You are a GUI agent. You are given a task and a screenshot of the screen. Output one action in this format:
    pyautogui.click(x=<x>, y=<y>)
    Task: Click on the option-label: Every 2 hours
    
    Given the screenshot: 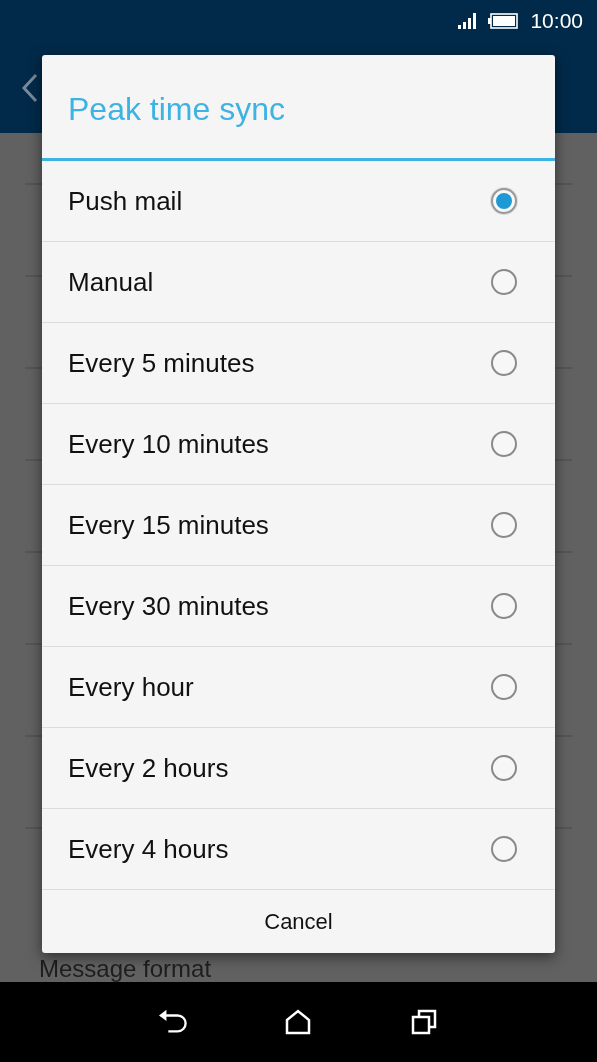 What is the action you would take?
    pyautogui.click(x=148, y=768)
    